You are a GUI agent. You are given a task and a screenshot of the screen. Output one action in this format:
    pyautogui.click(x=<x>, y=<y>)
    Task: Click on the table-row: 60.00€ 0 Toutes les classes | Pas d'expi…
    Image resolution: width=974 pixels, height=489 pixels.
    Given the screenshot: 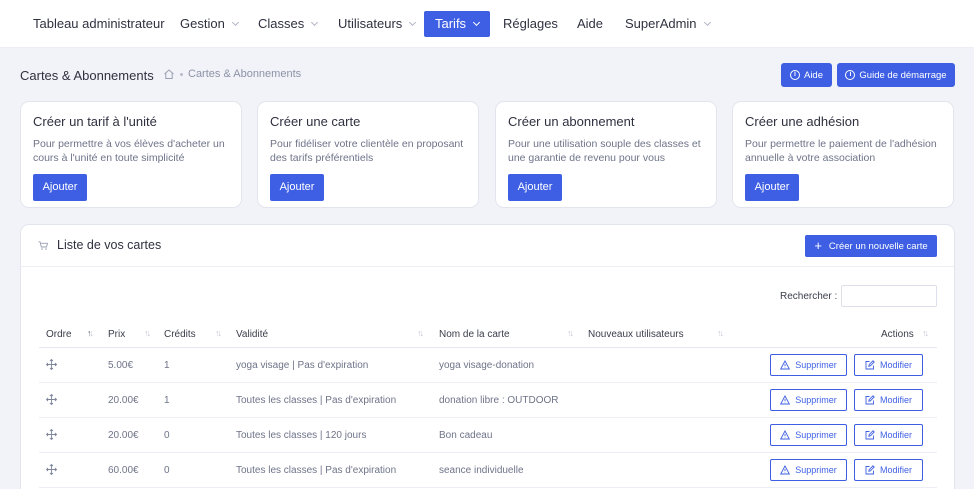 What is the action you would take?
    pyautogui.click(x=488, y=470)
    